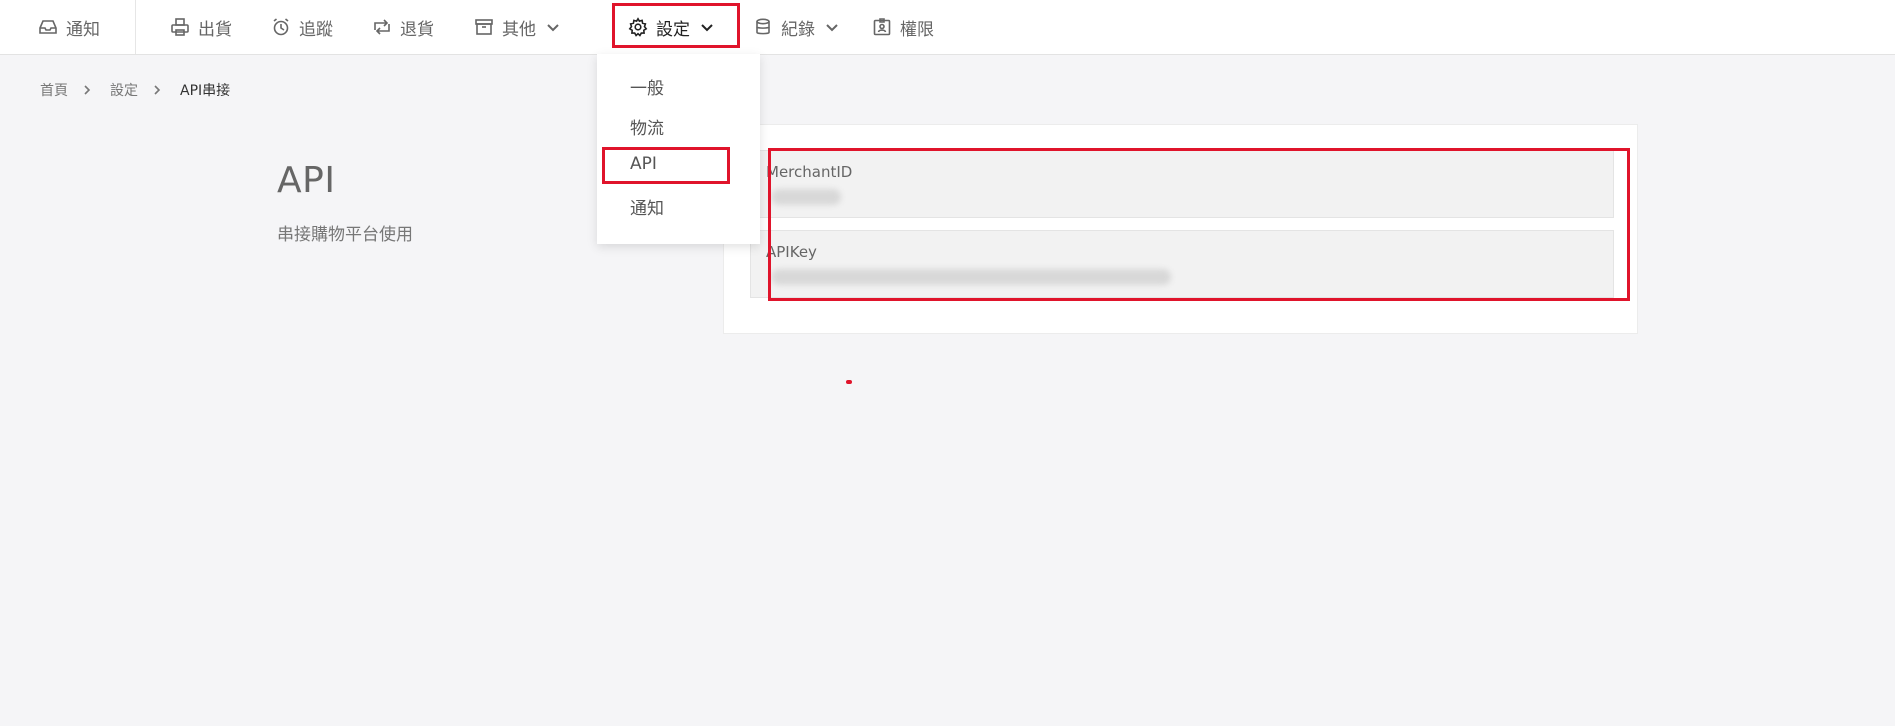  I want to click on nav-item-notifications: 通知, so click(69, 27).